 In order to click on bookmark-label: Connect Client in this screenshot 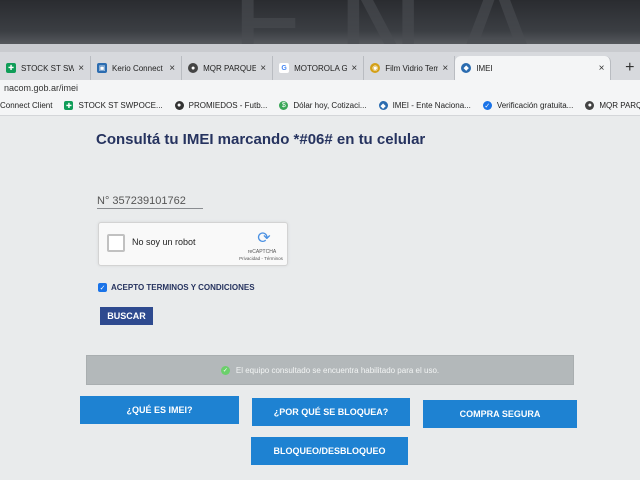, I will do `click(26, 105)`.